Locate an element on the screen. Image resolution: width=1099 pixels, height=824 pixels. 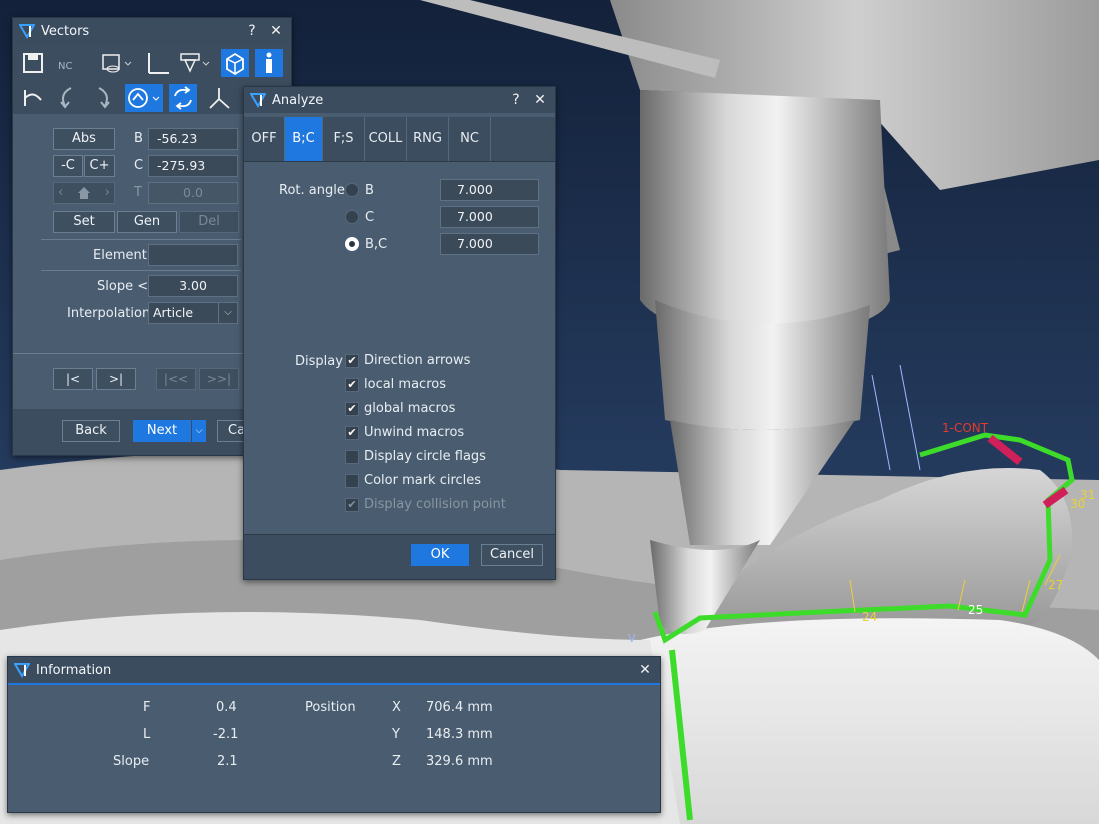
cancel-button: Cancel is located at coordinates (512, 555).